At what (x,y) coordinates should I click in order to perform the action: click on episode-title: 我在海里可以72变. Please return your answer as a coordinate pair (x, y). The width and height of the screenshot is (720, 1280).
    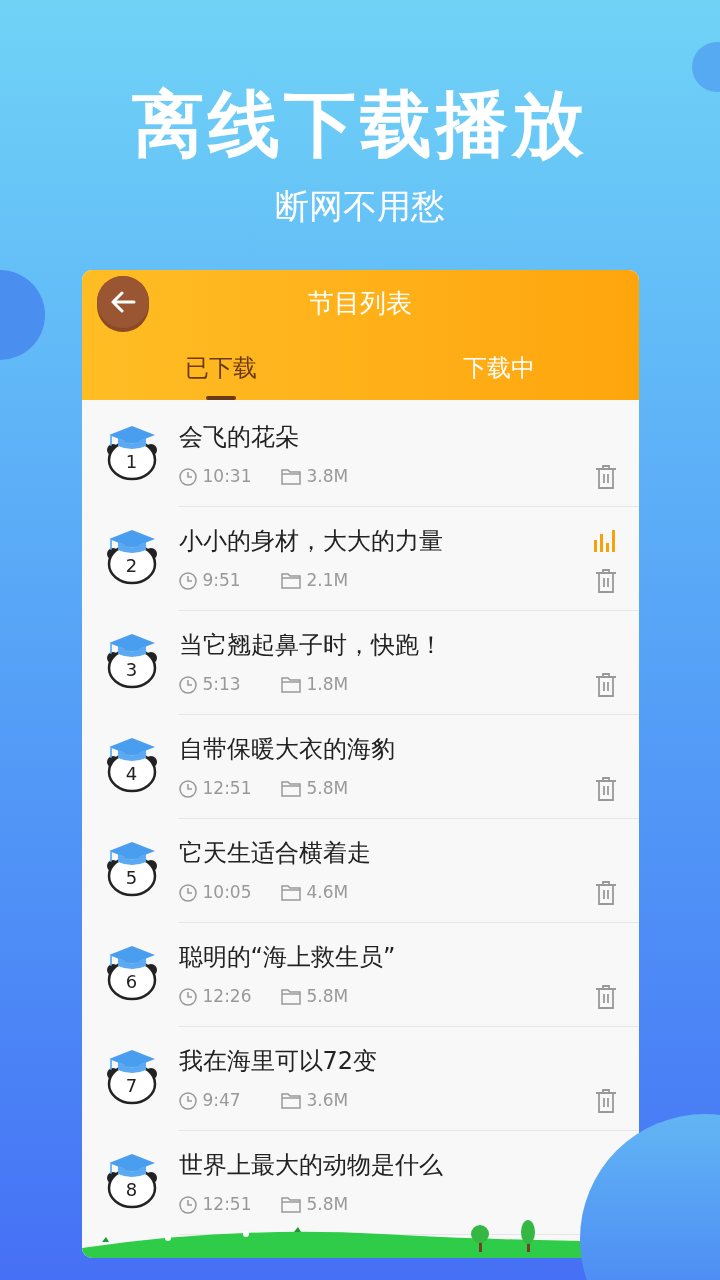
    Looking at the image, I should click on (278, 1061).